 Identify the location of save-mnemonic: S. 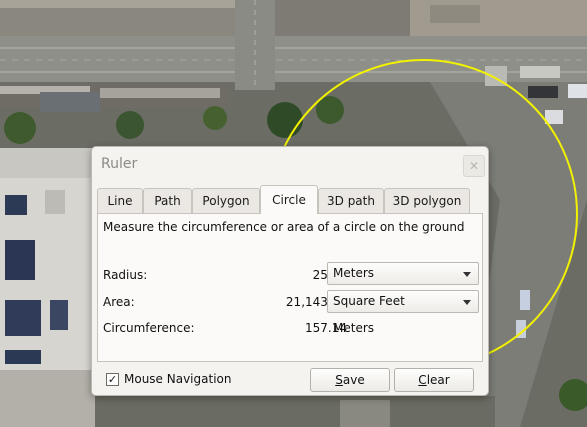
(339, 380).